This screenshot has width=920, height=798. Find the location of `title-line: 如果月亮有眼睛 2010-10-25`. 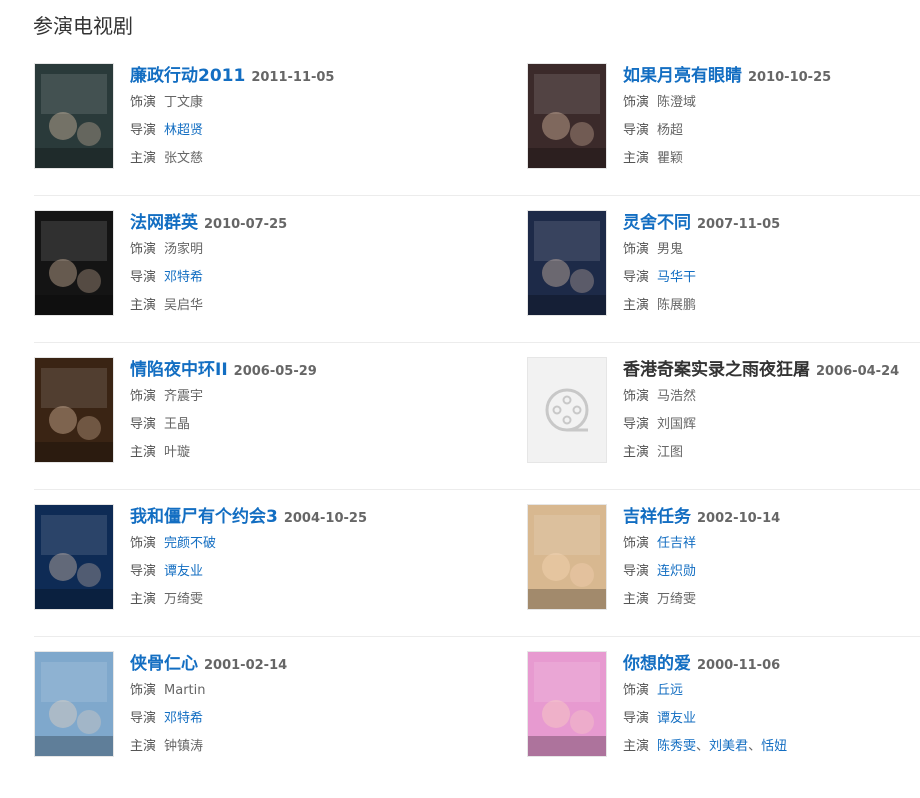

title-line: 如果月亮有眼睛 2010-10-25 is located at coordinates (771, 76).